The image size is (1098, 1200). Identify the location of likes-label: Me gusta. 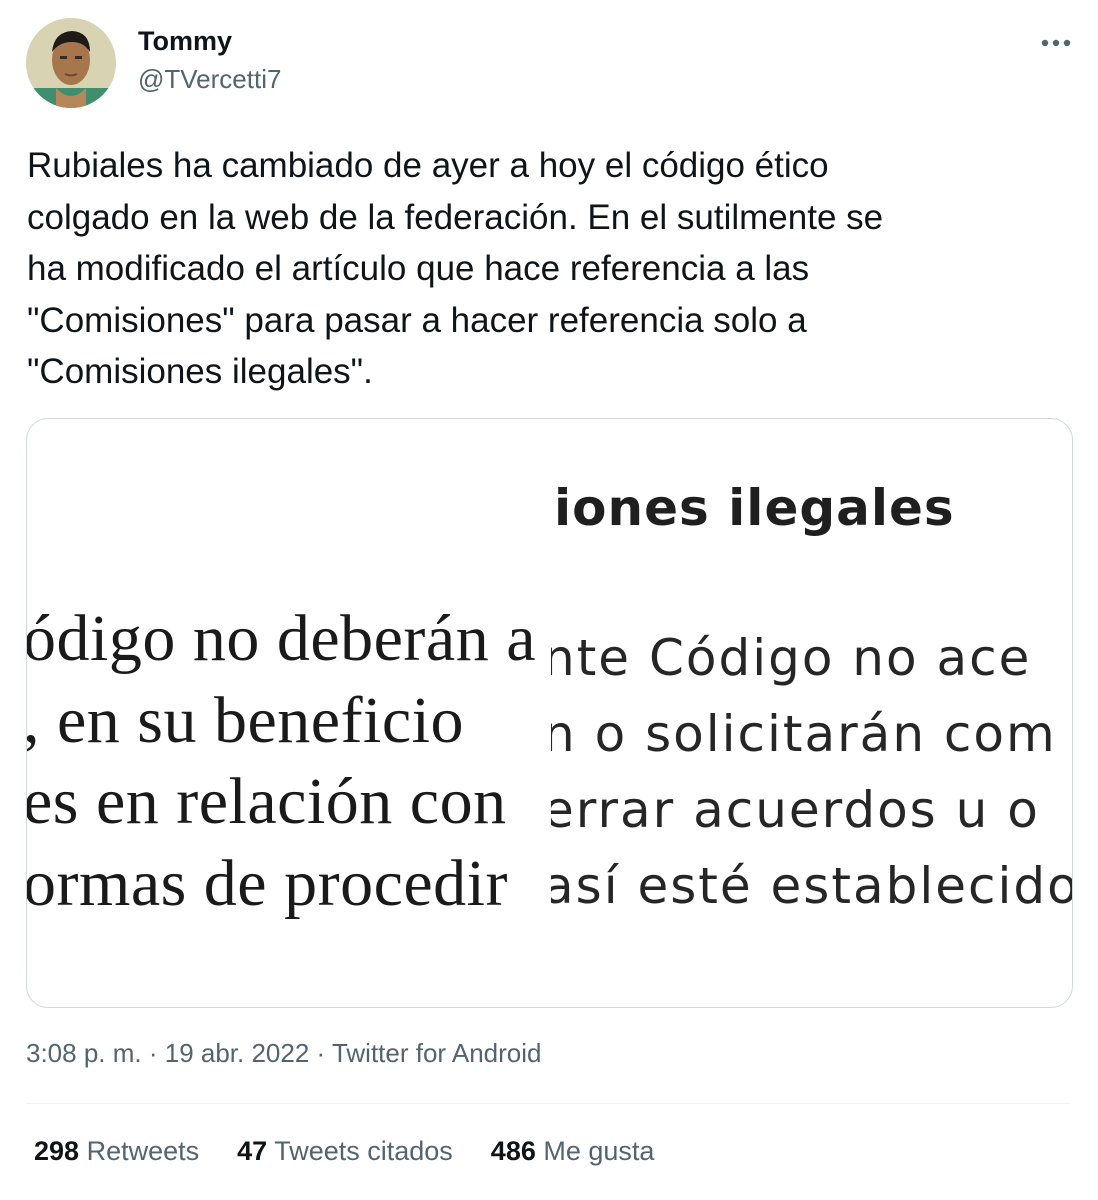
(599, 1151).